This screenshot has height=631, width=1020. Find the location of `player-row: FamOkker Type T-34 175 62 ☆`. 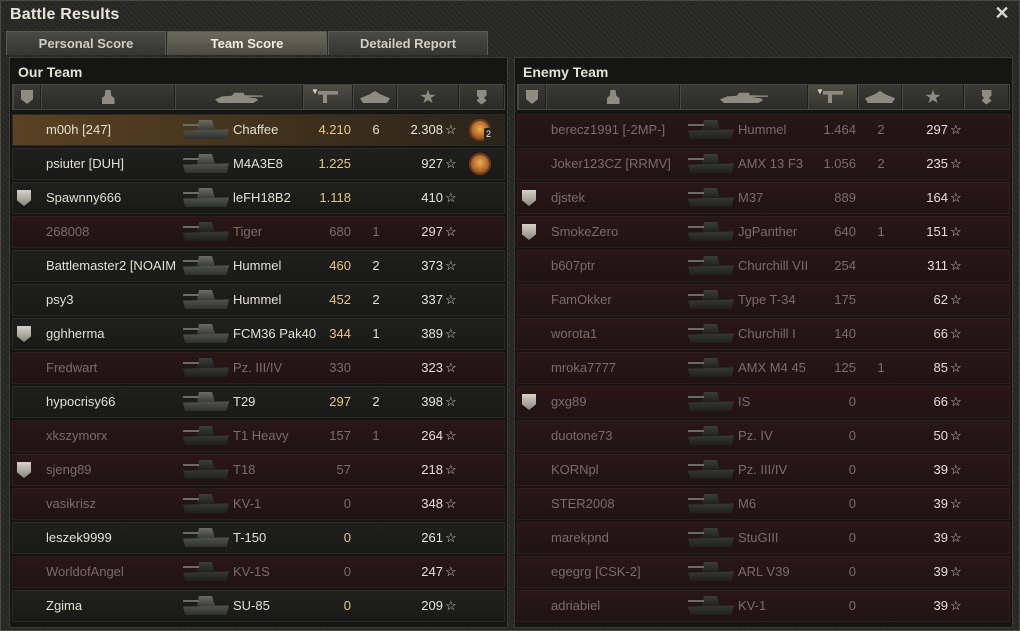

player-row: FamOkker Type T-34 175 62 ☆ is located at coordinates (763, 300).